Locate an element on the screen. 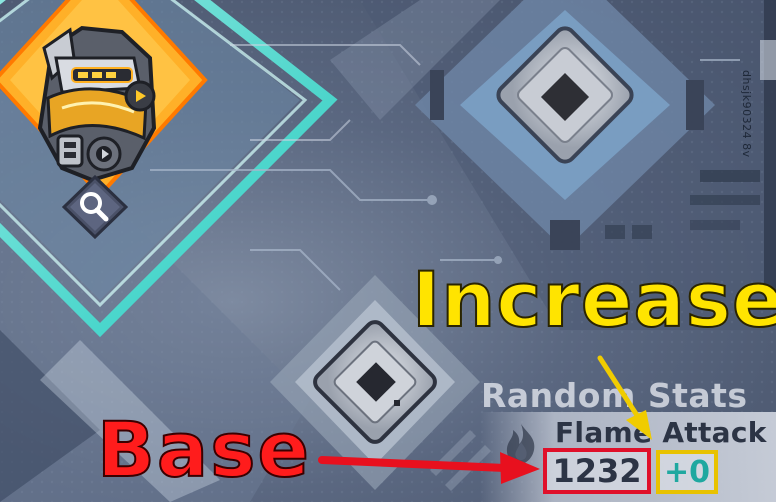  increase-arrow is located at coordinates (624, 397).